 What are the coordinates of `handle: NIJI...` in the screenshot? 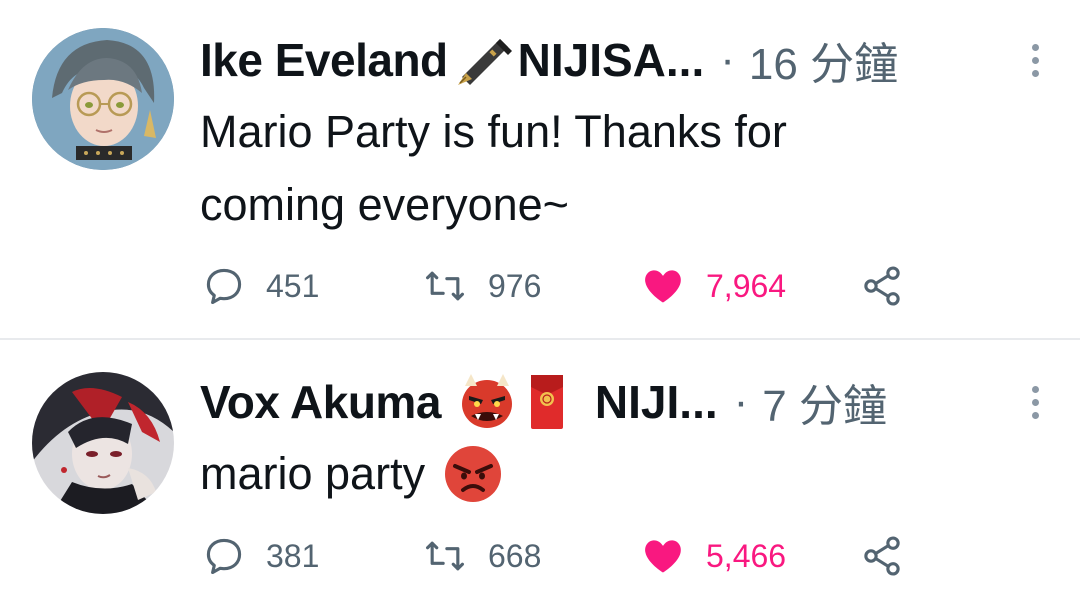 It's located at (656, 402).